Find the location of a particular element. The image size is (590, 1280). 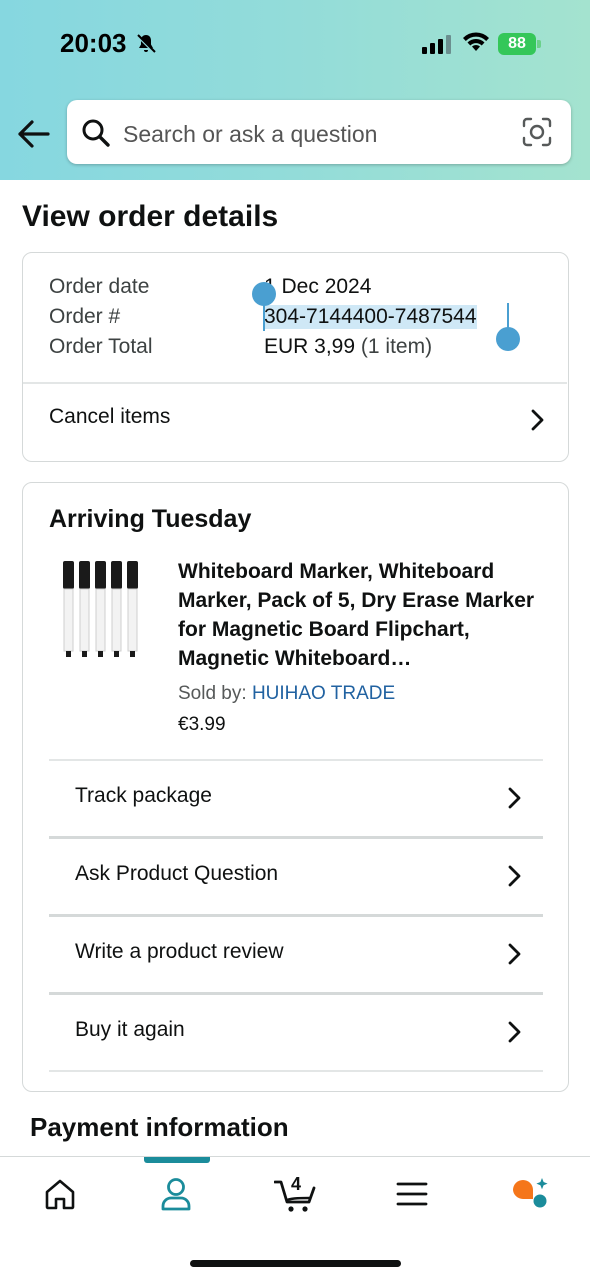

sold-by: Sold by: HUIHAO TRADE is located at coordinates (286, 694).